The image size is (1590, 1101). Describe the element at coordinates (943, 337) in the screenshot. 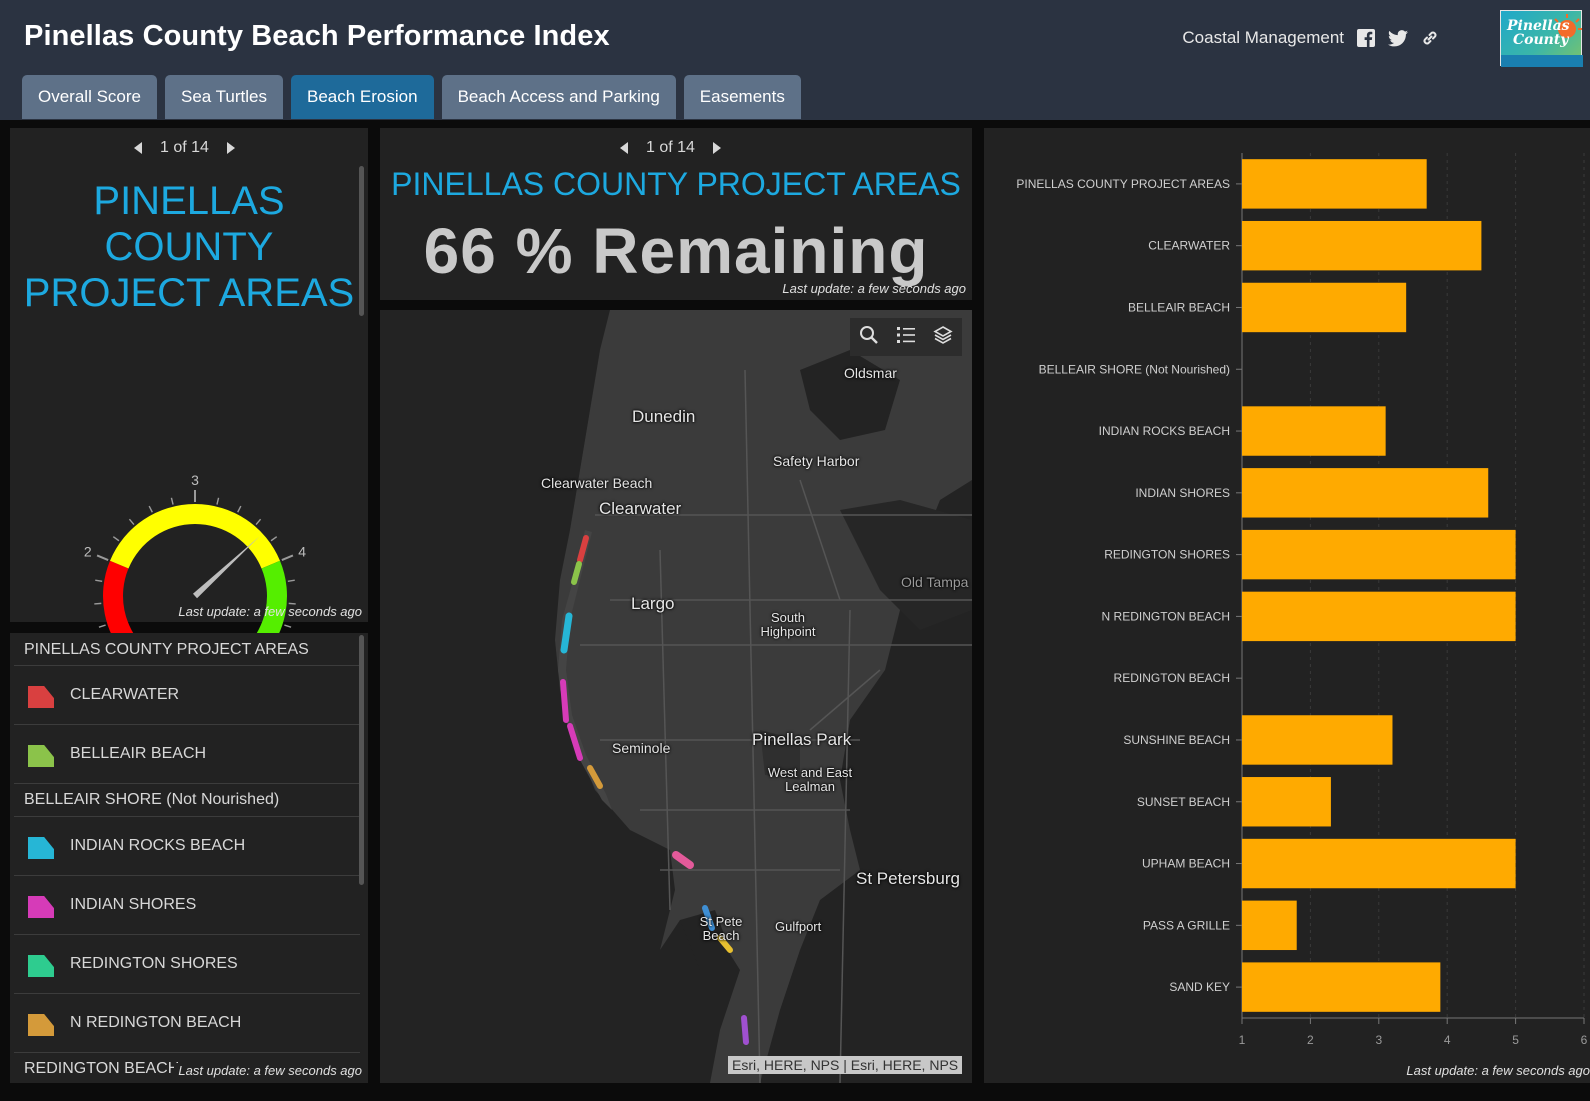

I see `basemap-layers-icon` at that location.